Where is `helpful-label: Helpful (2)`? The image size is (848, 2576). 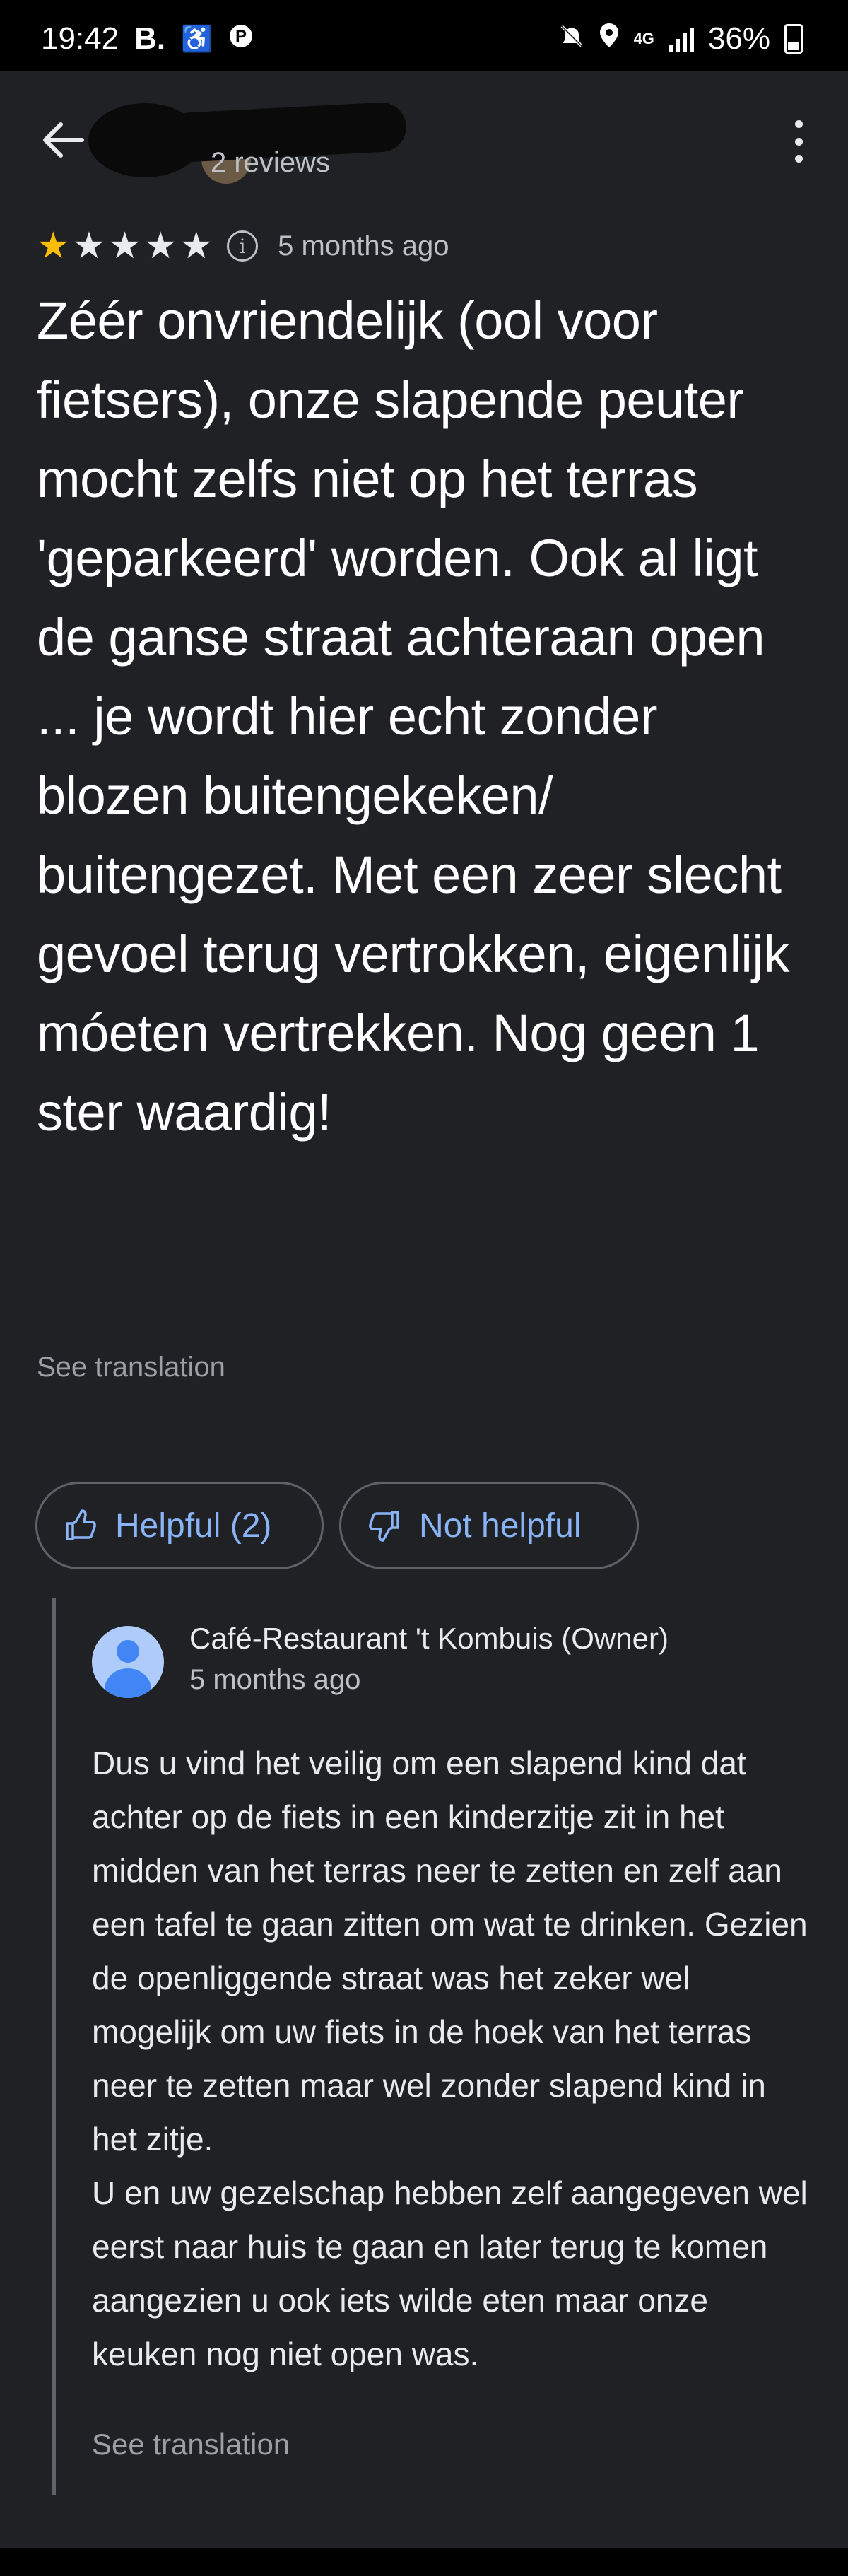
helpful-label: Helpful (2) is located at coordinates (193, 1526).